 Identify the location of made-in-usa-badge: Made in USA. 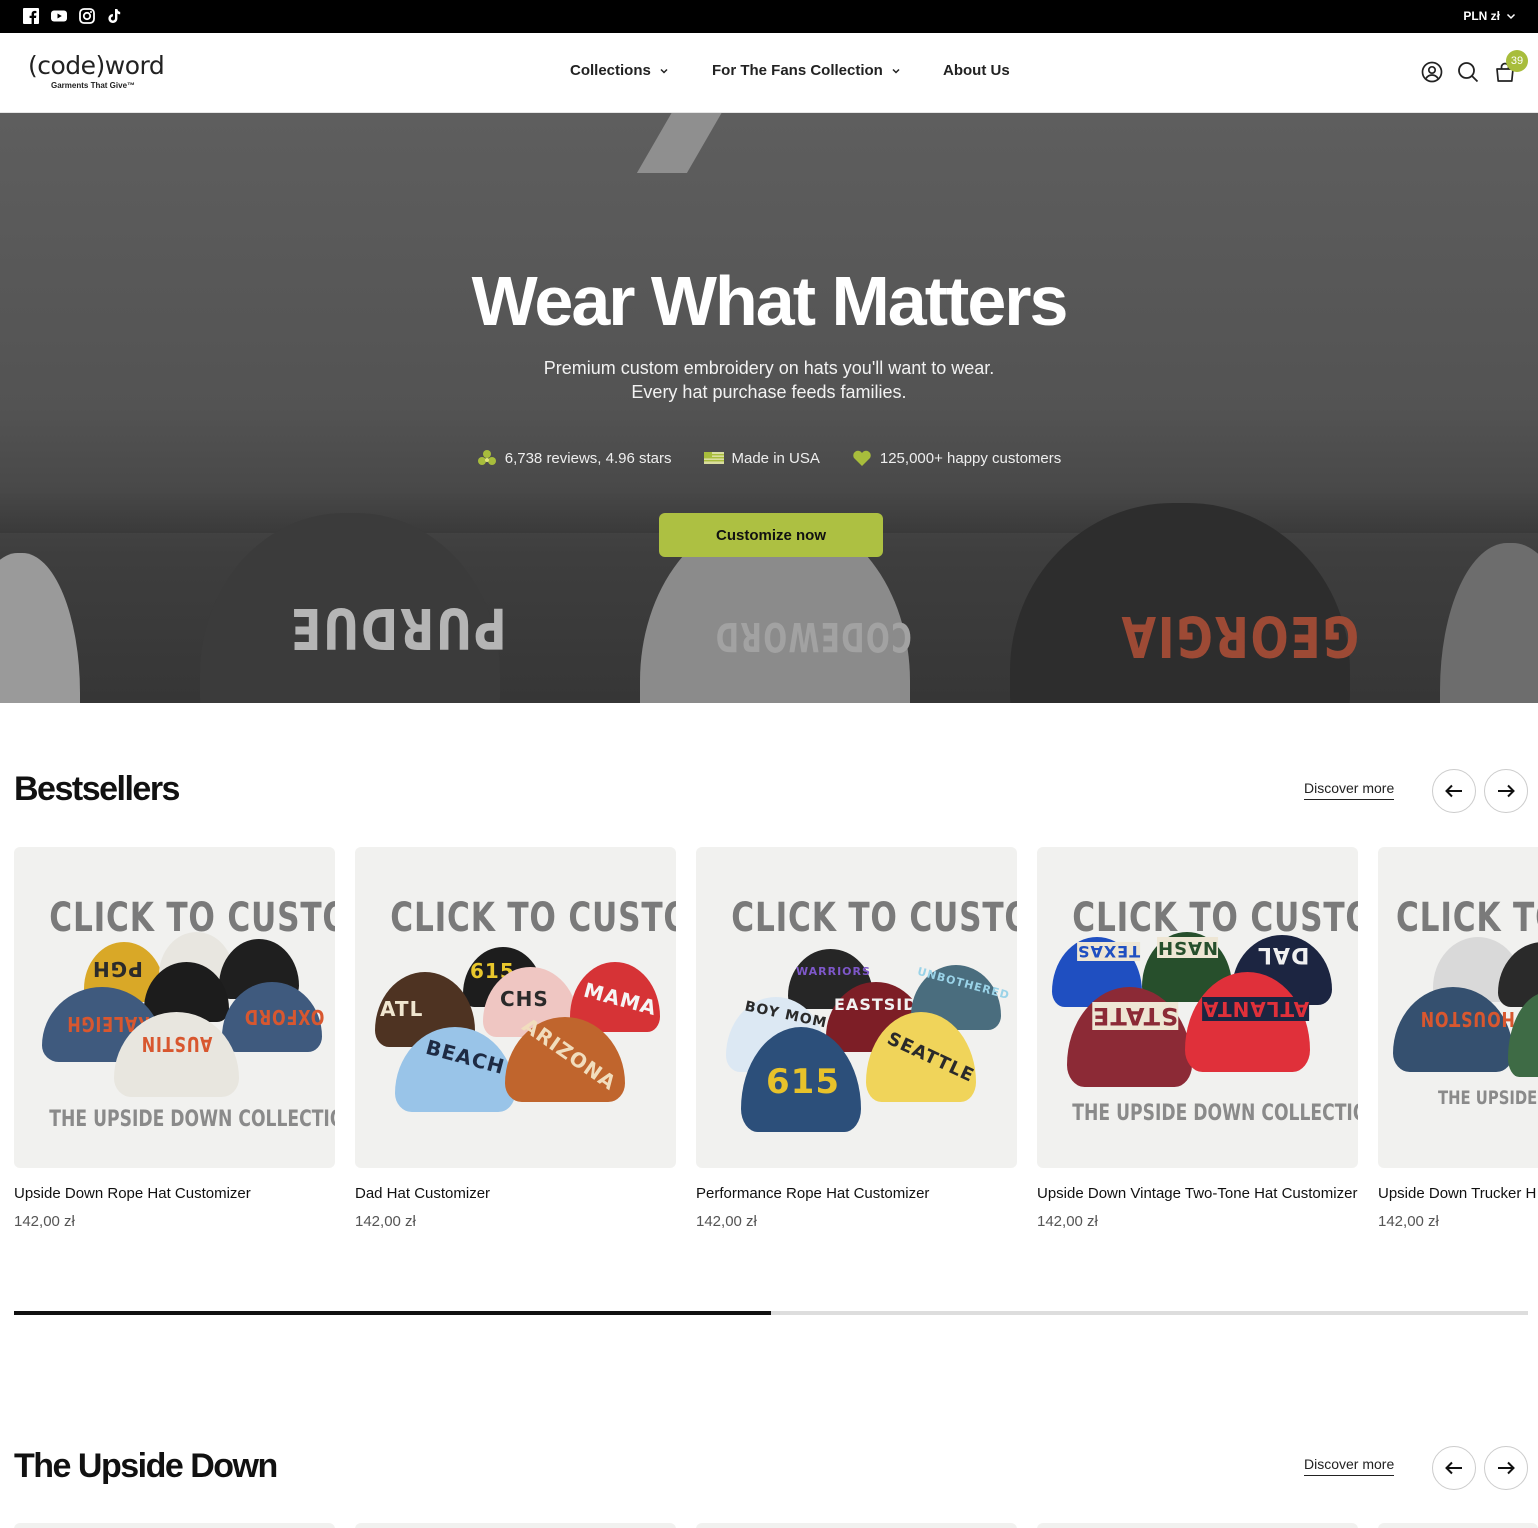
(761, 458).